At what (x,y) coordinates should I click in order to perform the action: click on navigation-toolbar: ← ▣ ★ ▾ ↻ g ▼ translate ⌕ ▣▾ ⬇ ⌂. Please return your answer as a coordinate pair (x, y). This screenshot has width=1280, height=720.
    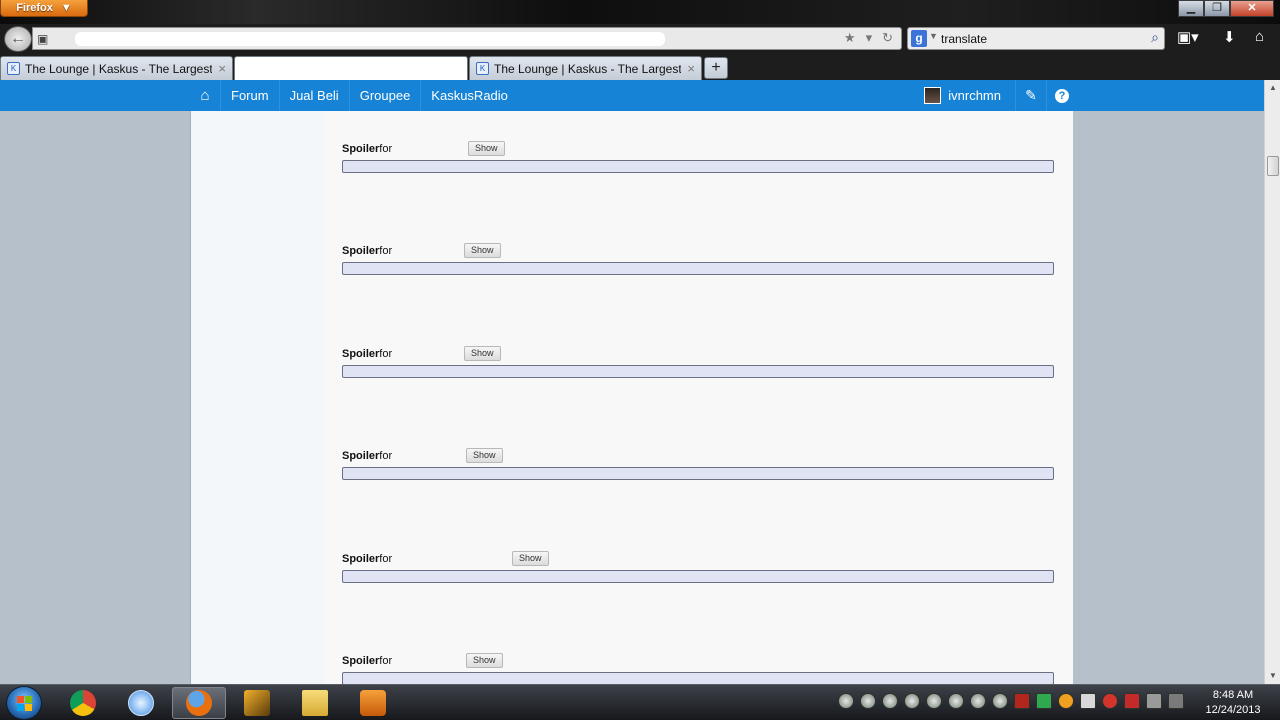
    Looking at the image, I should click on (640, 39).